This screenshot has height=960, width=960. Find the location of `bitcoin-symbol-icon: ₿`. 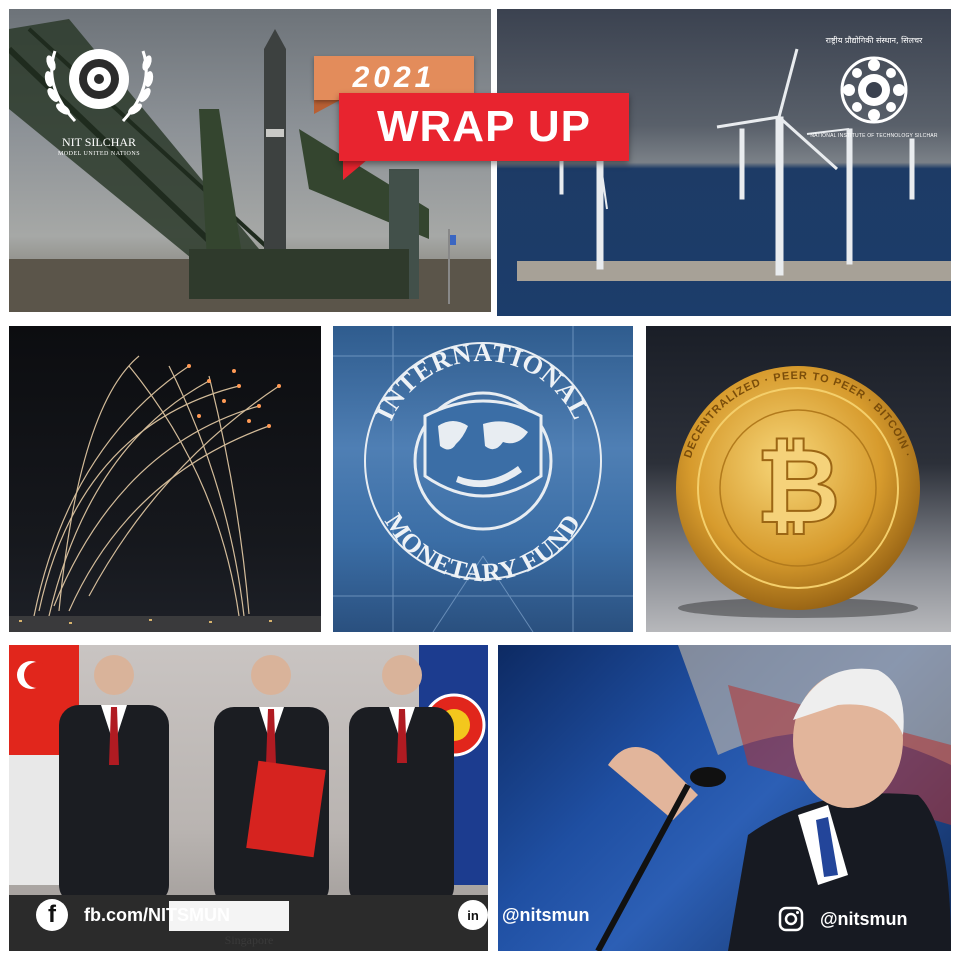

bitcoin-symbol-icon: ₿ is located at coordinates (798, 486).